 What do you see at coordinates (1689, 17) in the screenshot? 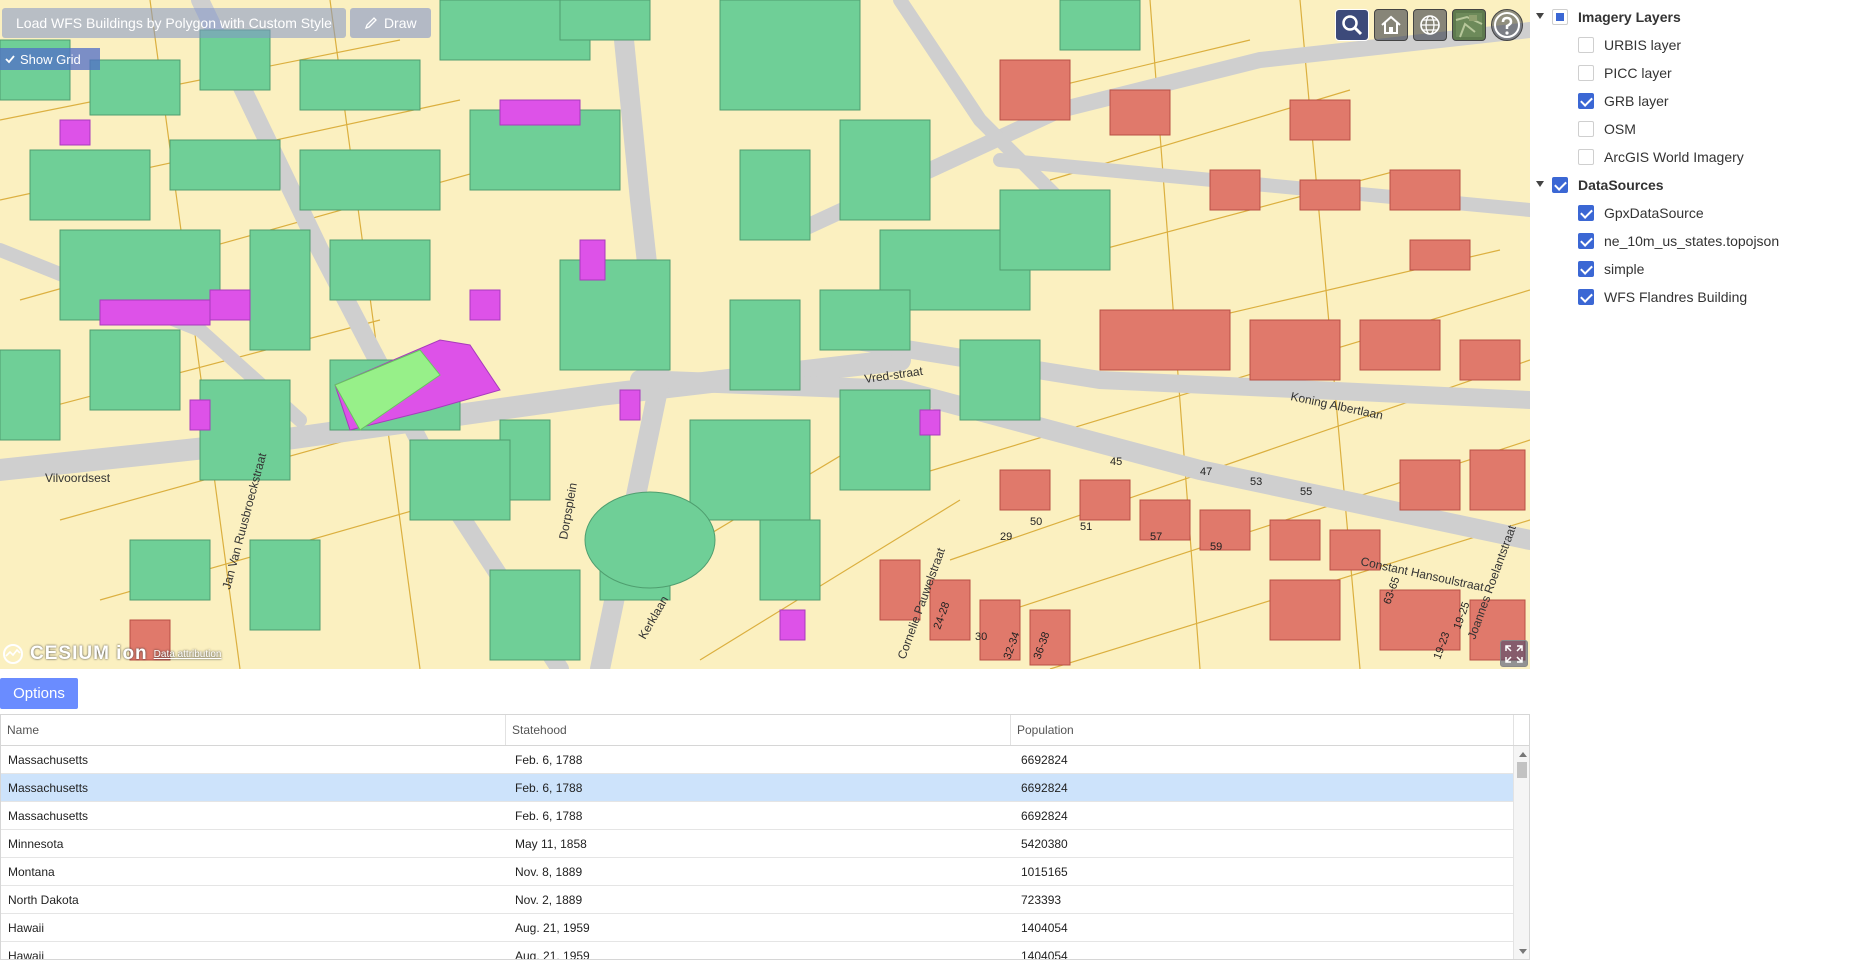
I see `tree-group-imagery-layers: Imagery Layers` at bounding box center [1689, 17].